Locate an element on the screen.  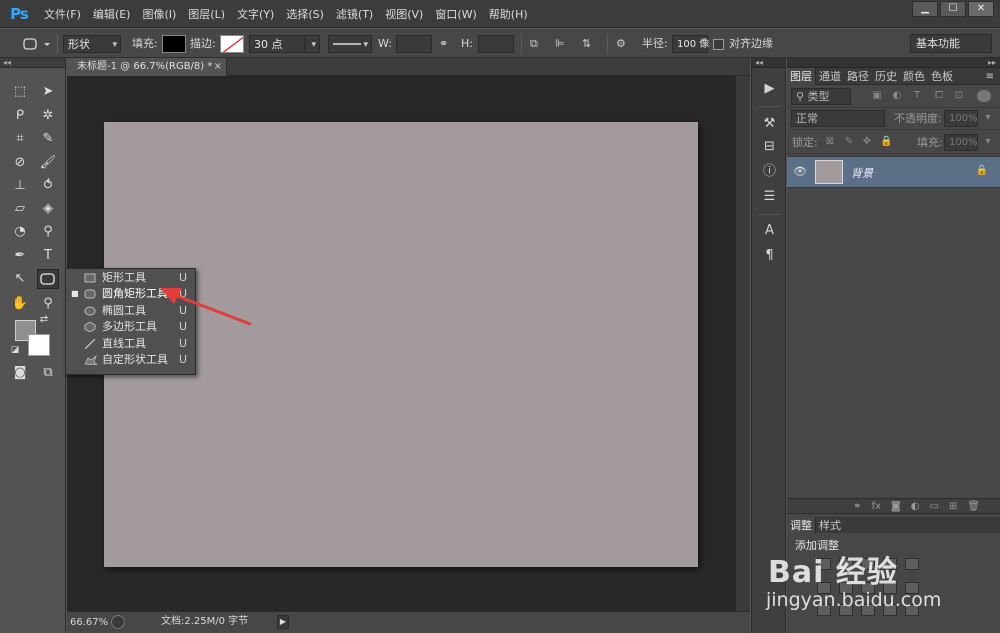
eraser-tool-icon: ▱ is located at coordinates (20, 209).